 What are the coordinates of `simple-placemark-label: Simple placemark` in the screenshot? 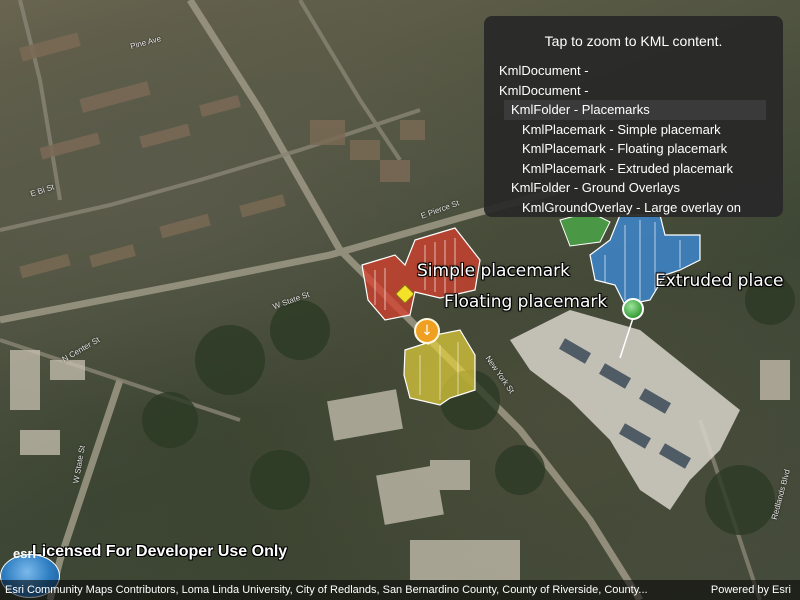 It's located at (493, 271).